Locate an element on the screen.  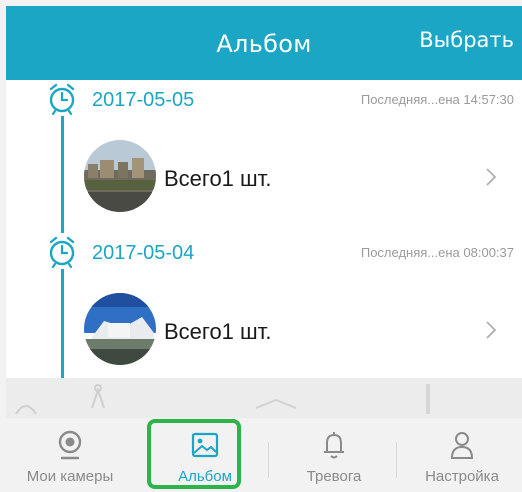
bottom-tab-bar: Мои камеры Альбом Тревога Настройка is located at coordinates (264, 455).